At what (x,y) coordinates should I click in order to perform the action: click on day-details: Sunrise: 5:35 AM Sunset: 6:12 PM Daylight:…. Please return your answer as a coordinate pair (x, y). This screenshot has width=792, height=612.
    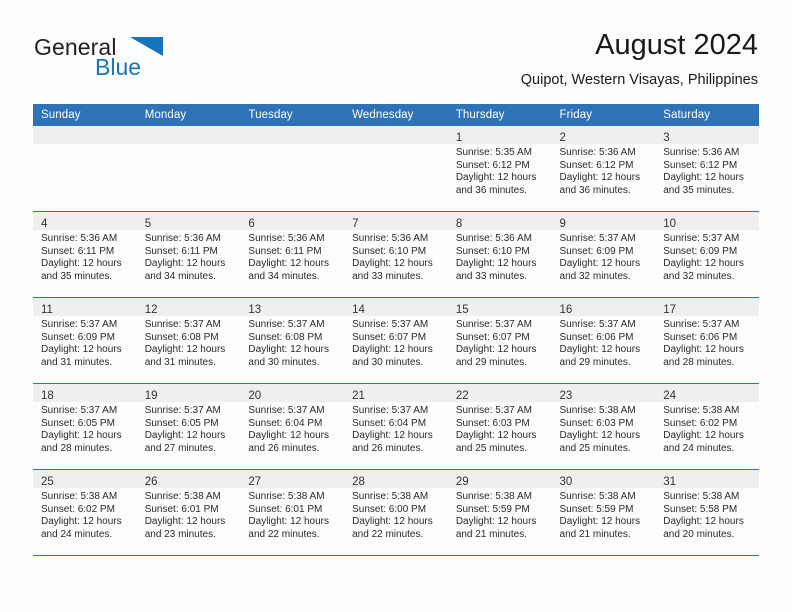
    Looking at the image, I should click on (500, 170).